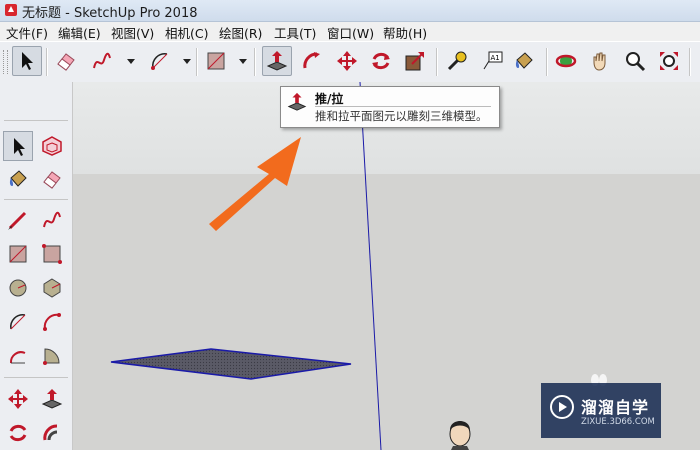 This screenshot has width=700, height=450. I want to click on palette-eraser-button, so click(52, 179).